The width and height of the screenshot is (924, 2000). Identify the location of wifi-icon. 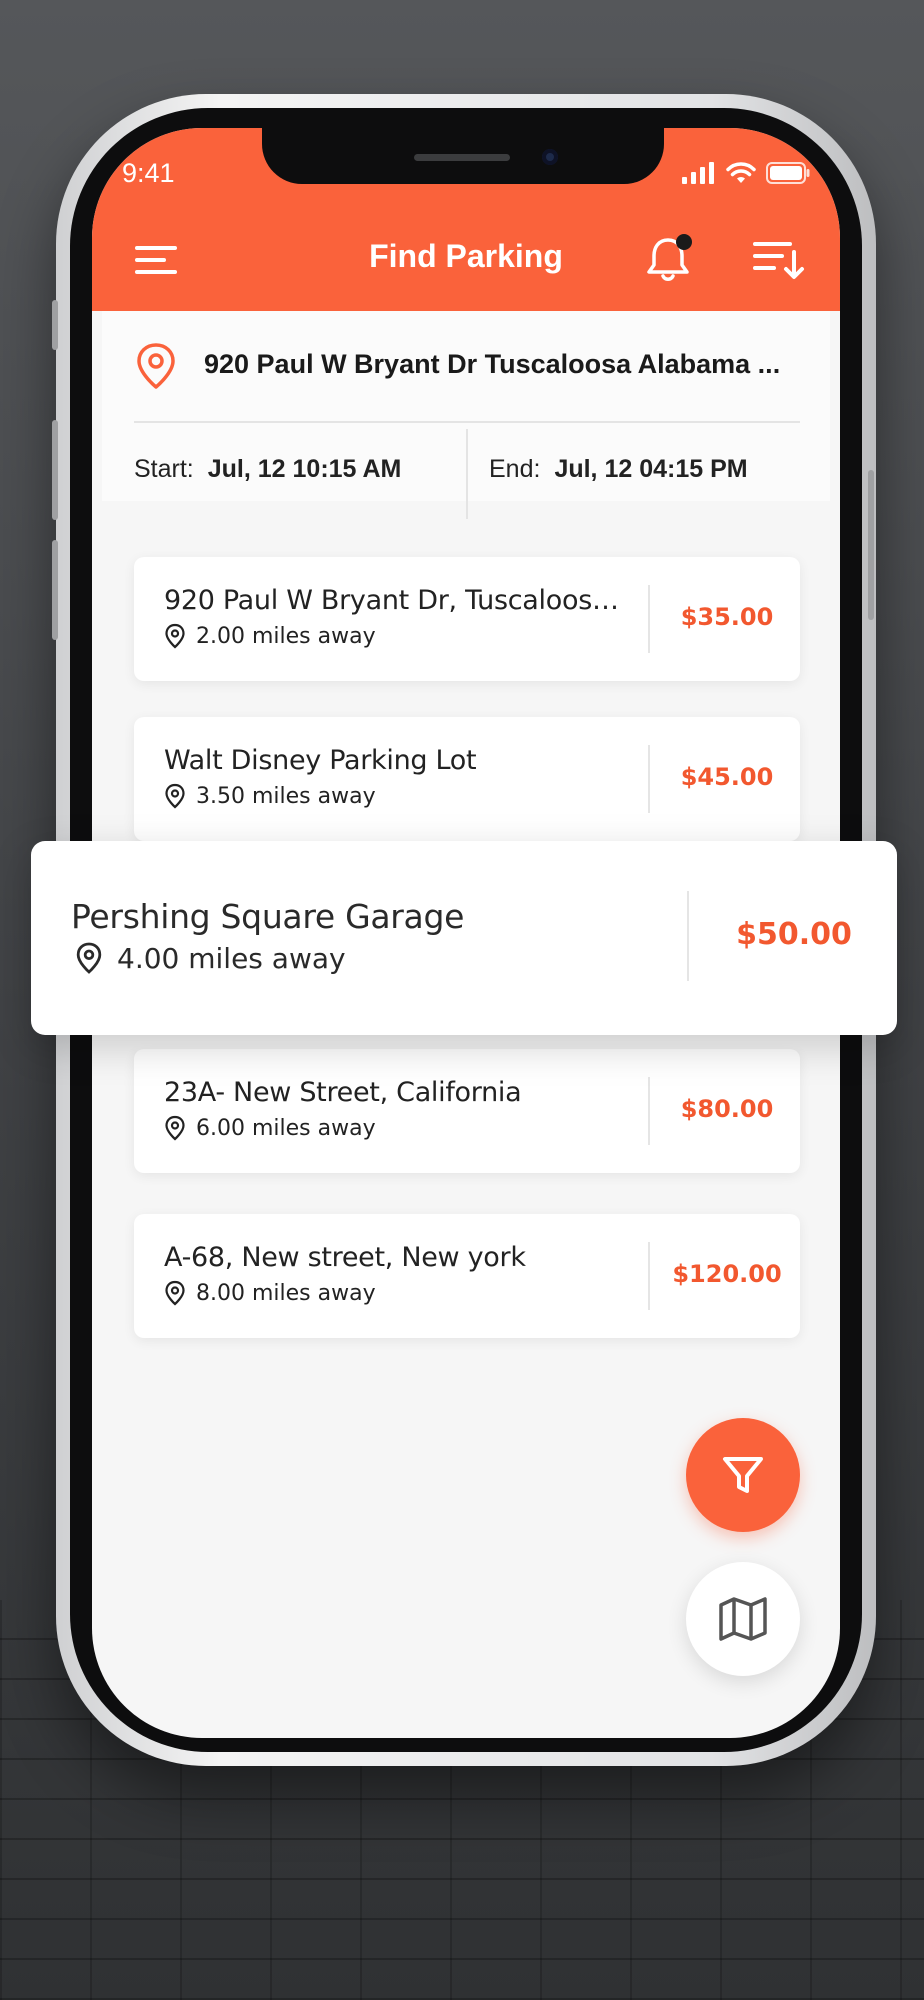
(741, 172).